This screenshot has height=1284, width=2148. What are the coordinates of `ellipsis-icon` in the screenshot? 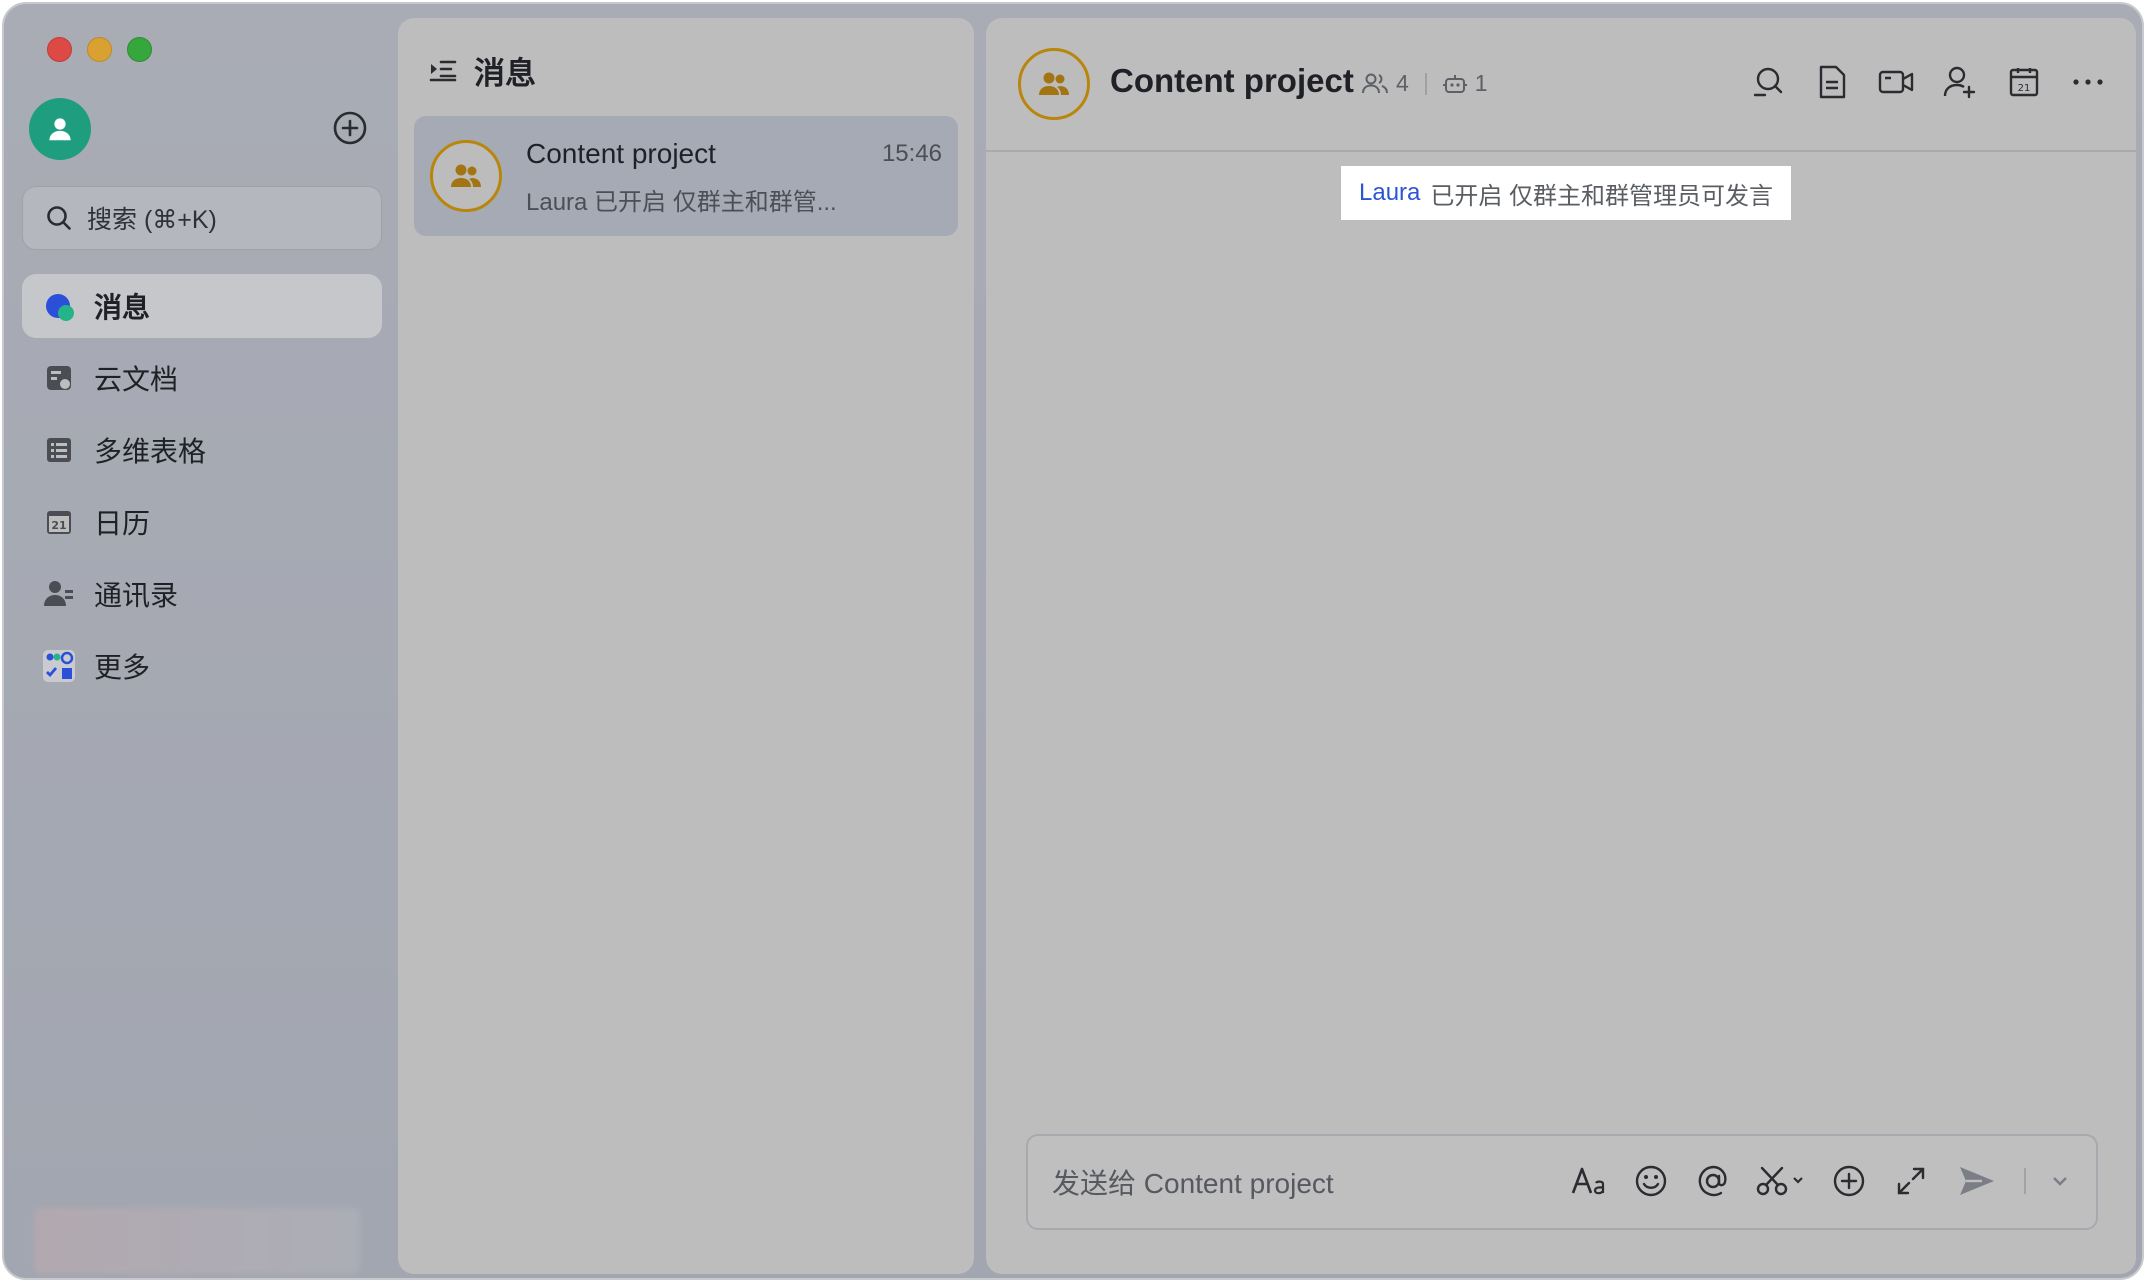 It's located at (2088, 82).